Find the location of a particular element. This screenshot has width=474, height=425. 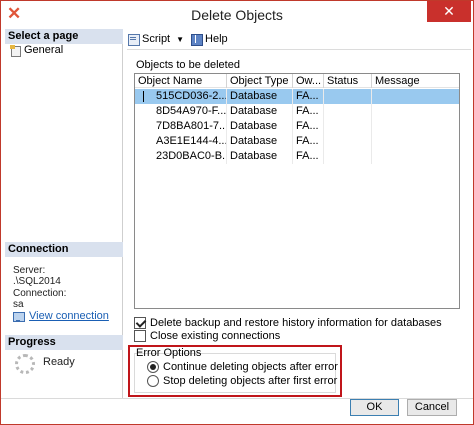

cancel-button: Cancel is located at coordinates (432, 407).